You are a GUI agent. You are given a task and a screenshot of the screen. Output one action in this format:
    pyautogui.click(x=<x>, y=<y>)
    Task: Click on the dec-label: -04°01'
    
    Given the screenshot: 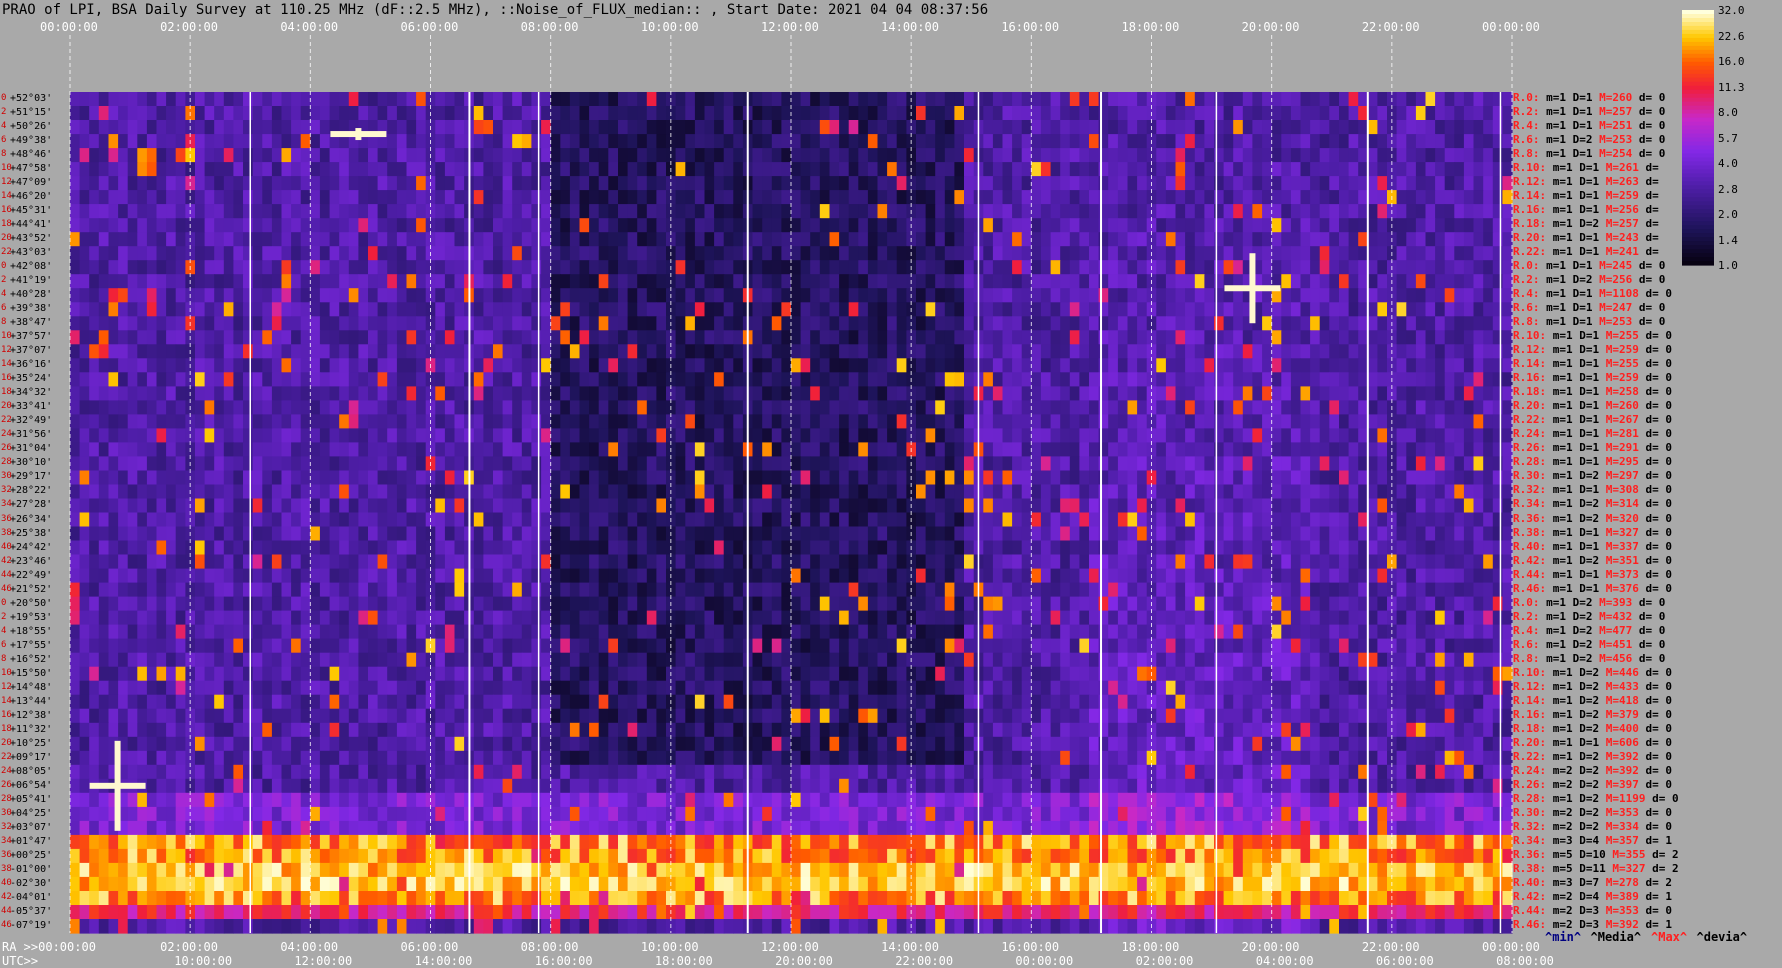 What is the action you would take?
    pyautogui.click(x=31, y=897)
    